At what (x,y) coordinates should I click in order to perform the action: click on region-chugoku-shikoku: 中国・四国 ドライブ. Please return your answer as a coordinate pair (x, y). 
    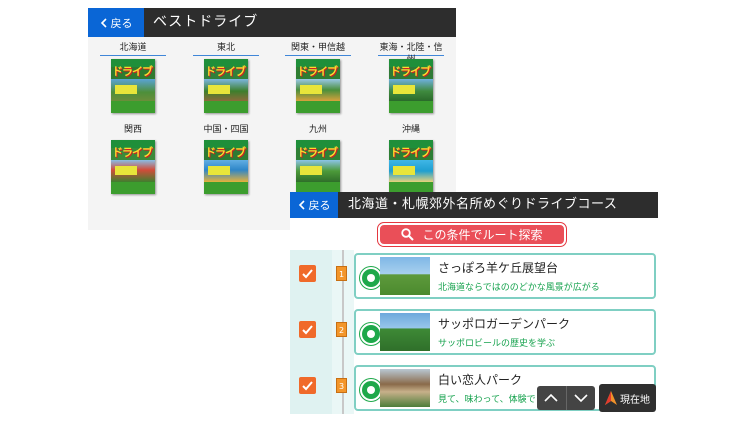
    Looking at the image, I should click on (226, 159).